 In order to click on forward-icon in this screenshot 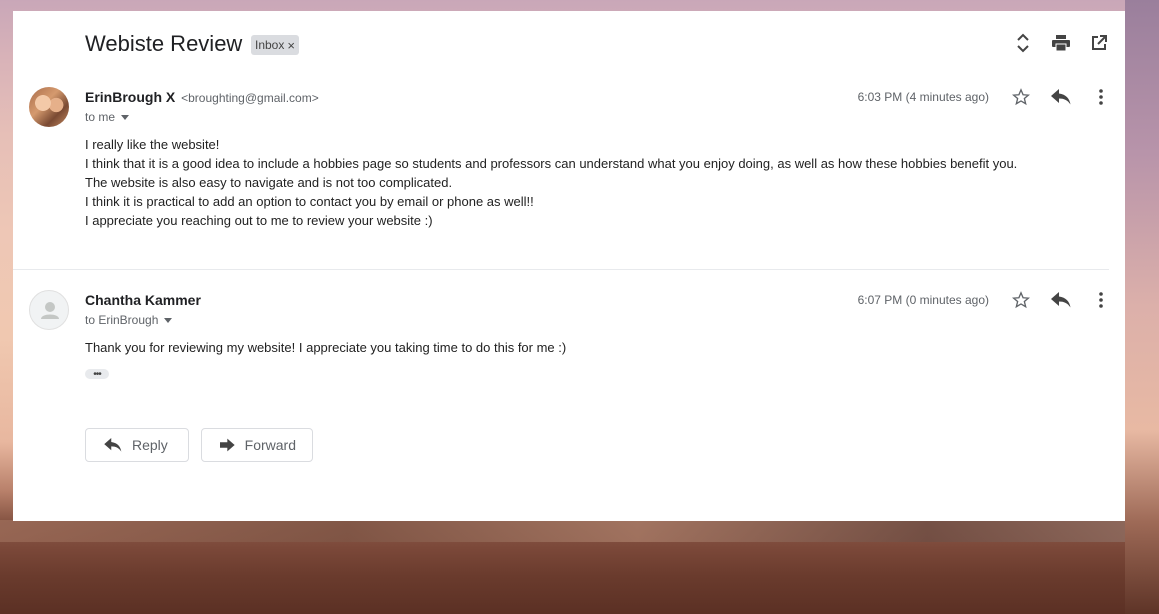, I will do `click(227, 445)`.